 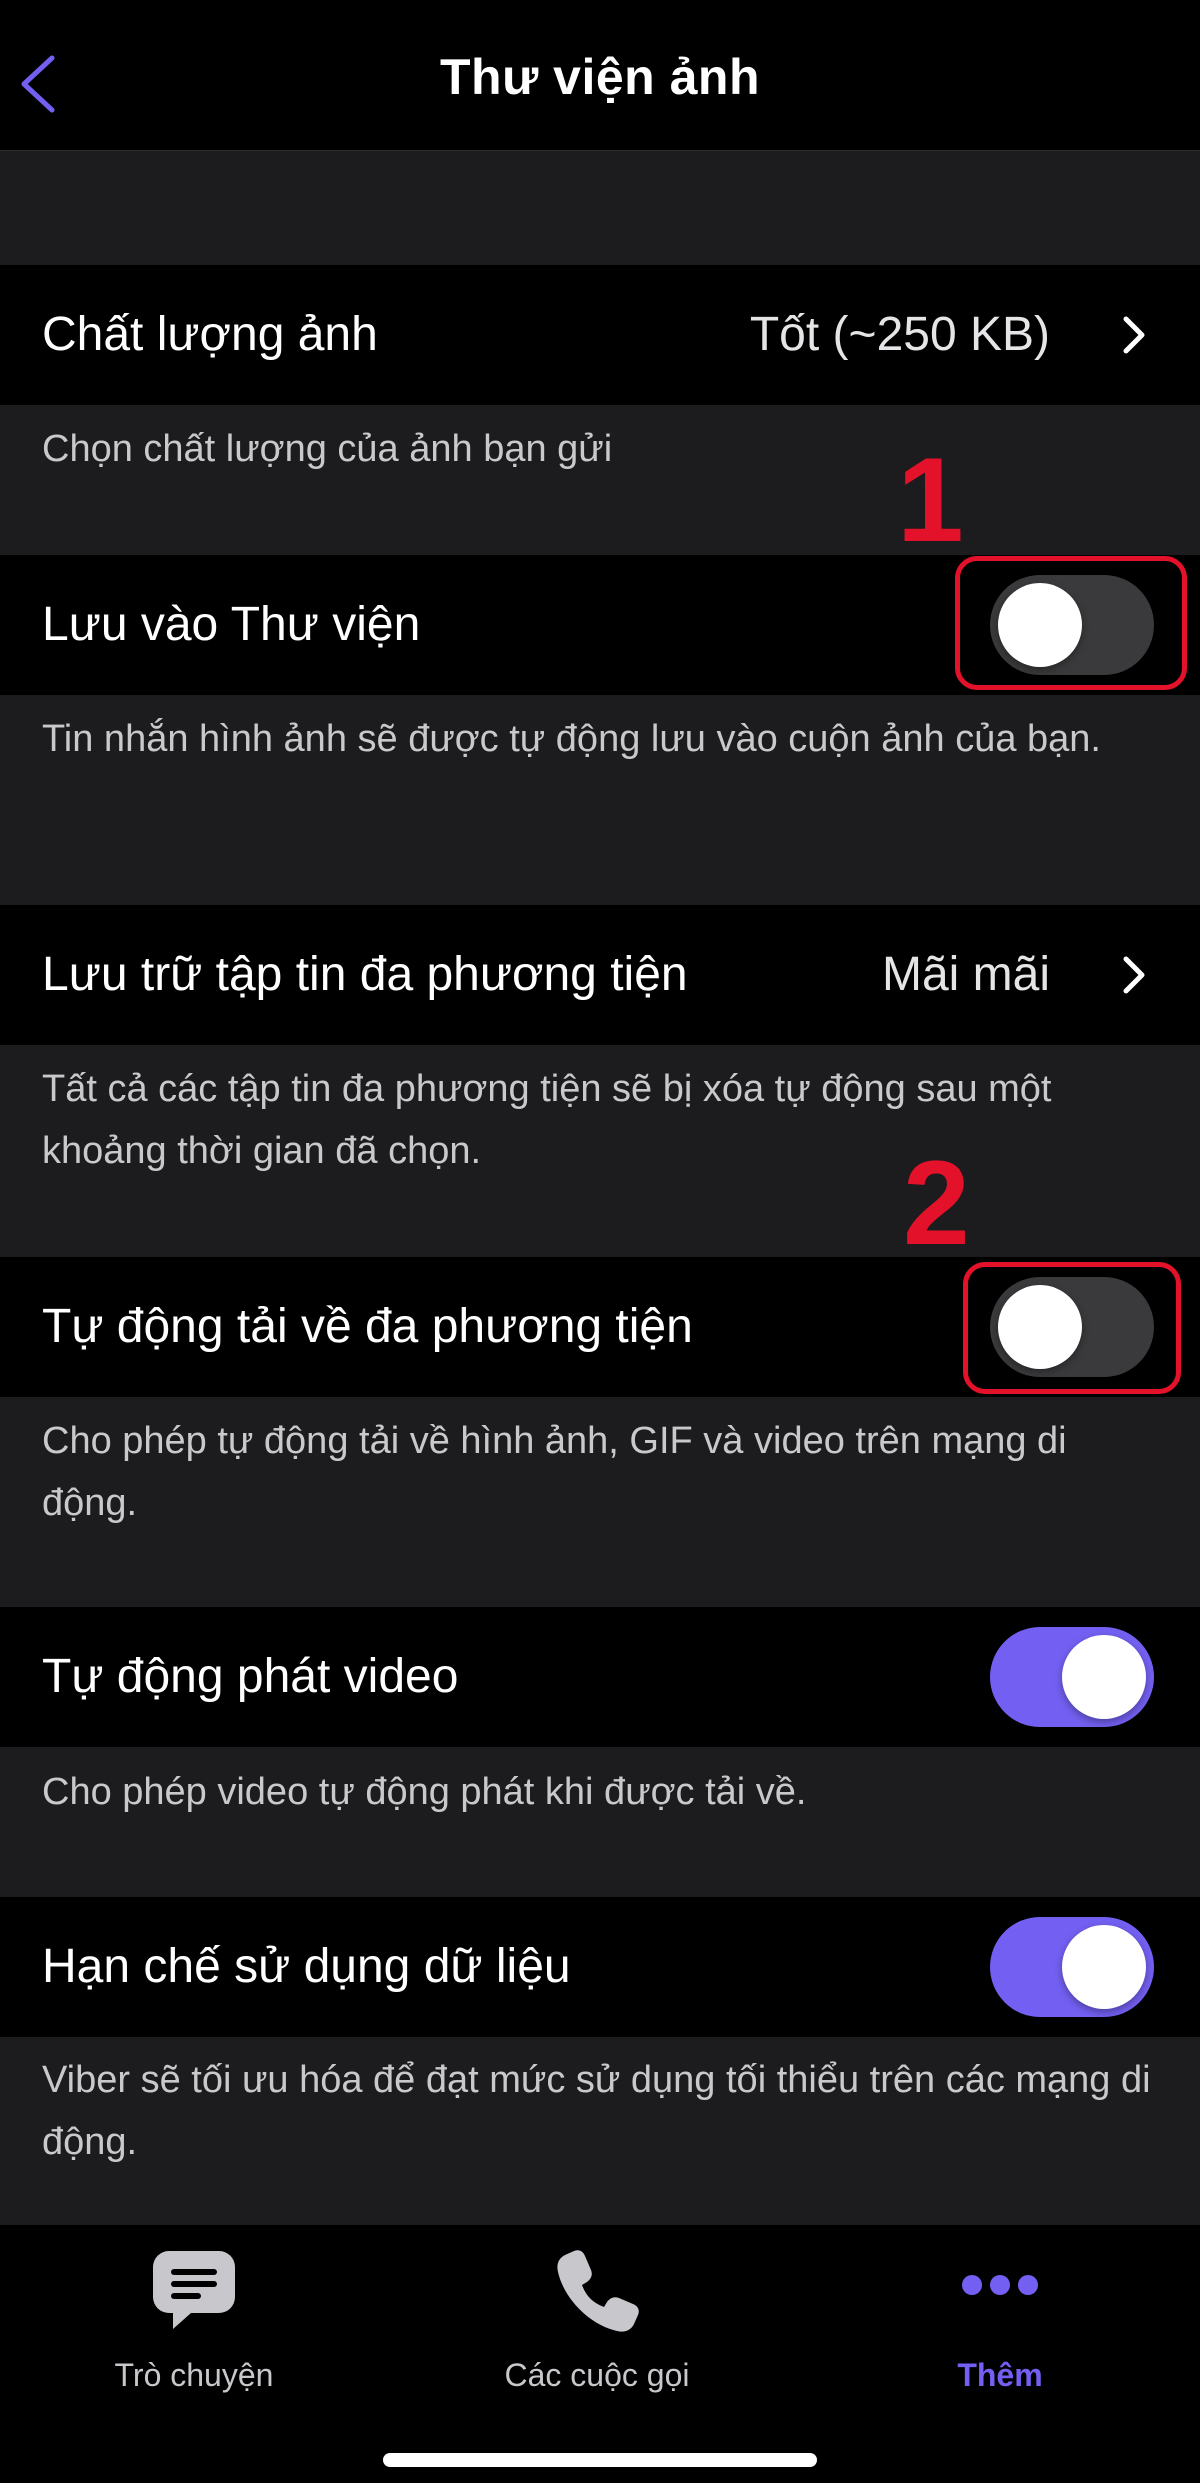 What do you see at coordinates (600, 2460) in the screenshot?
I see `home-indicator` at bounding box center [600, 2460].